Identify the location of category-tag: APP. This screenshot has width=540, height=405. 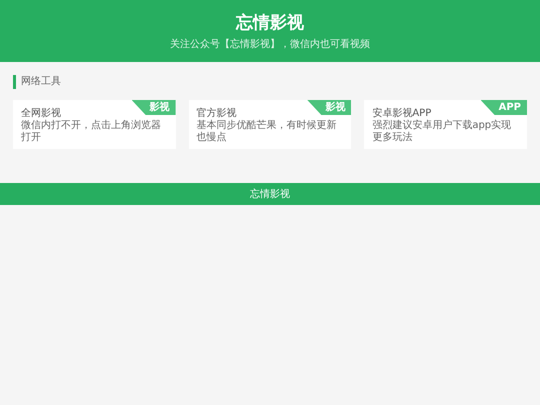
(503, 107).